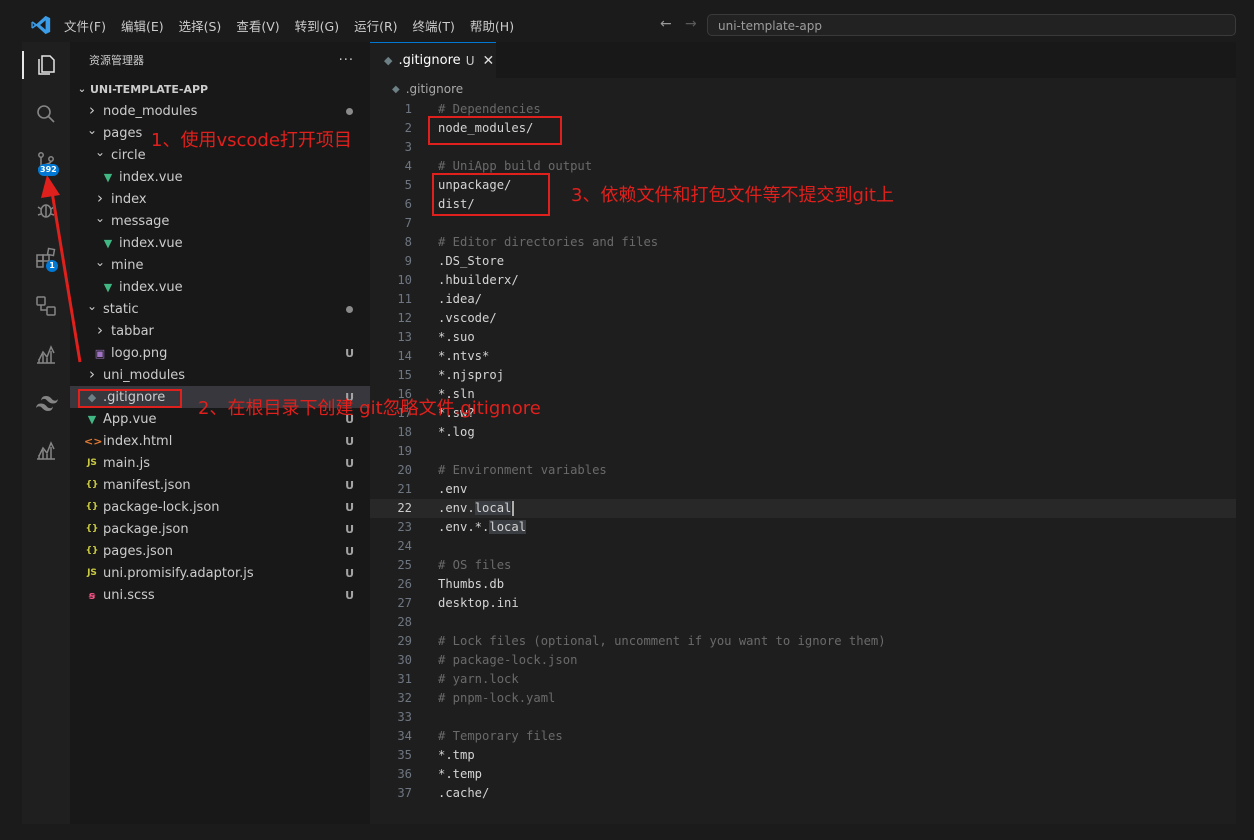  What do you see at coordinates (478, 603) in the screenshot?
I see `code-text: desktop.ini` at bounding box center [478, 603].